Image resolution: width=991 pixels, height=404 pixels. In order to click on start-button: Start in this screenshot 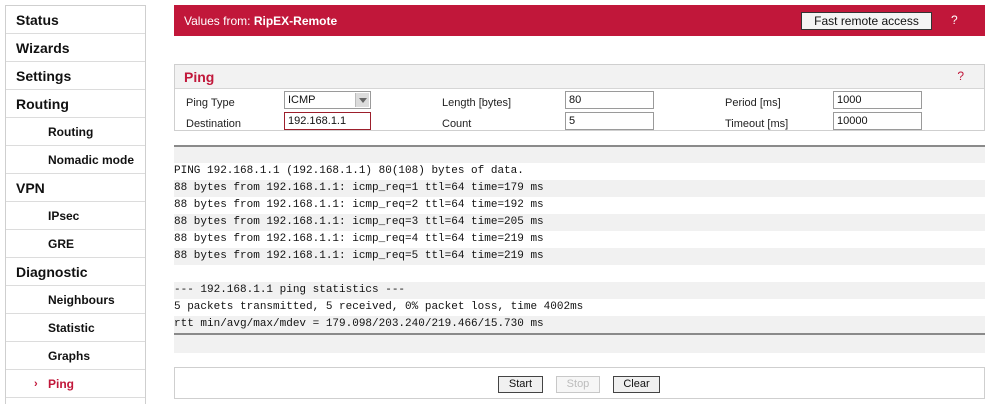, I will do `click(520, 384)`.